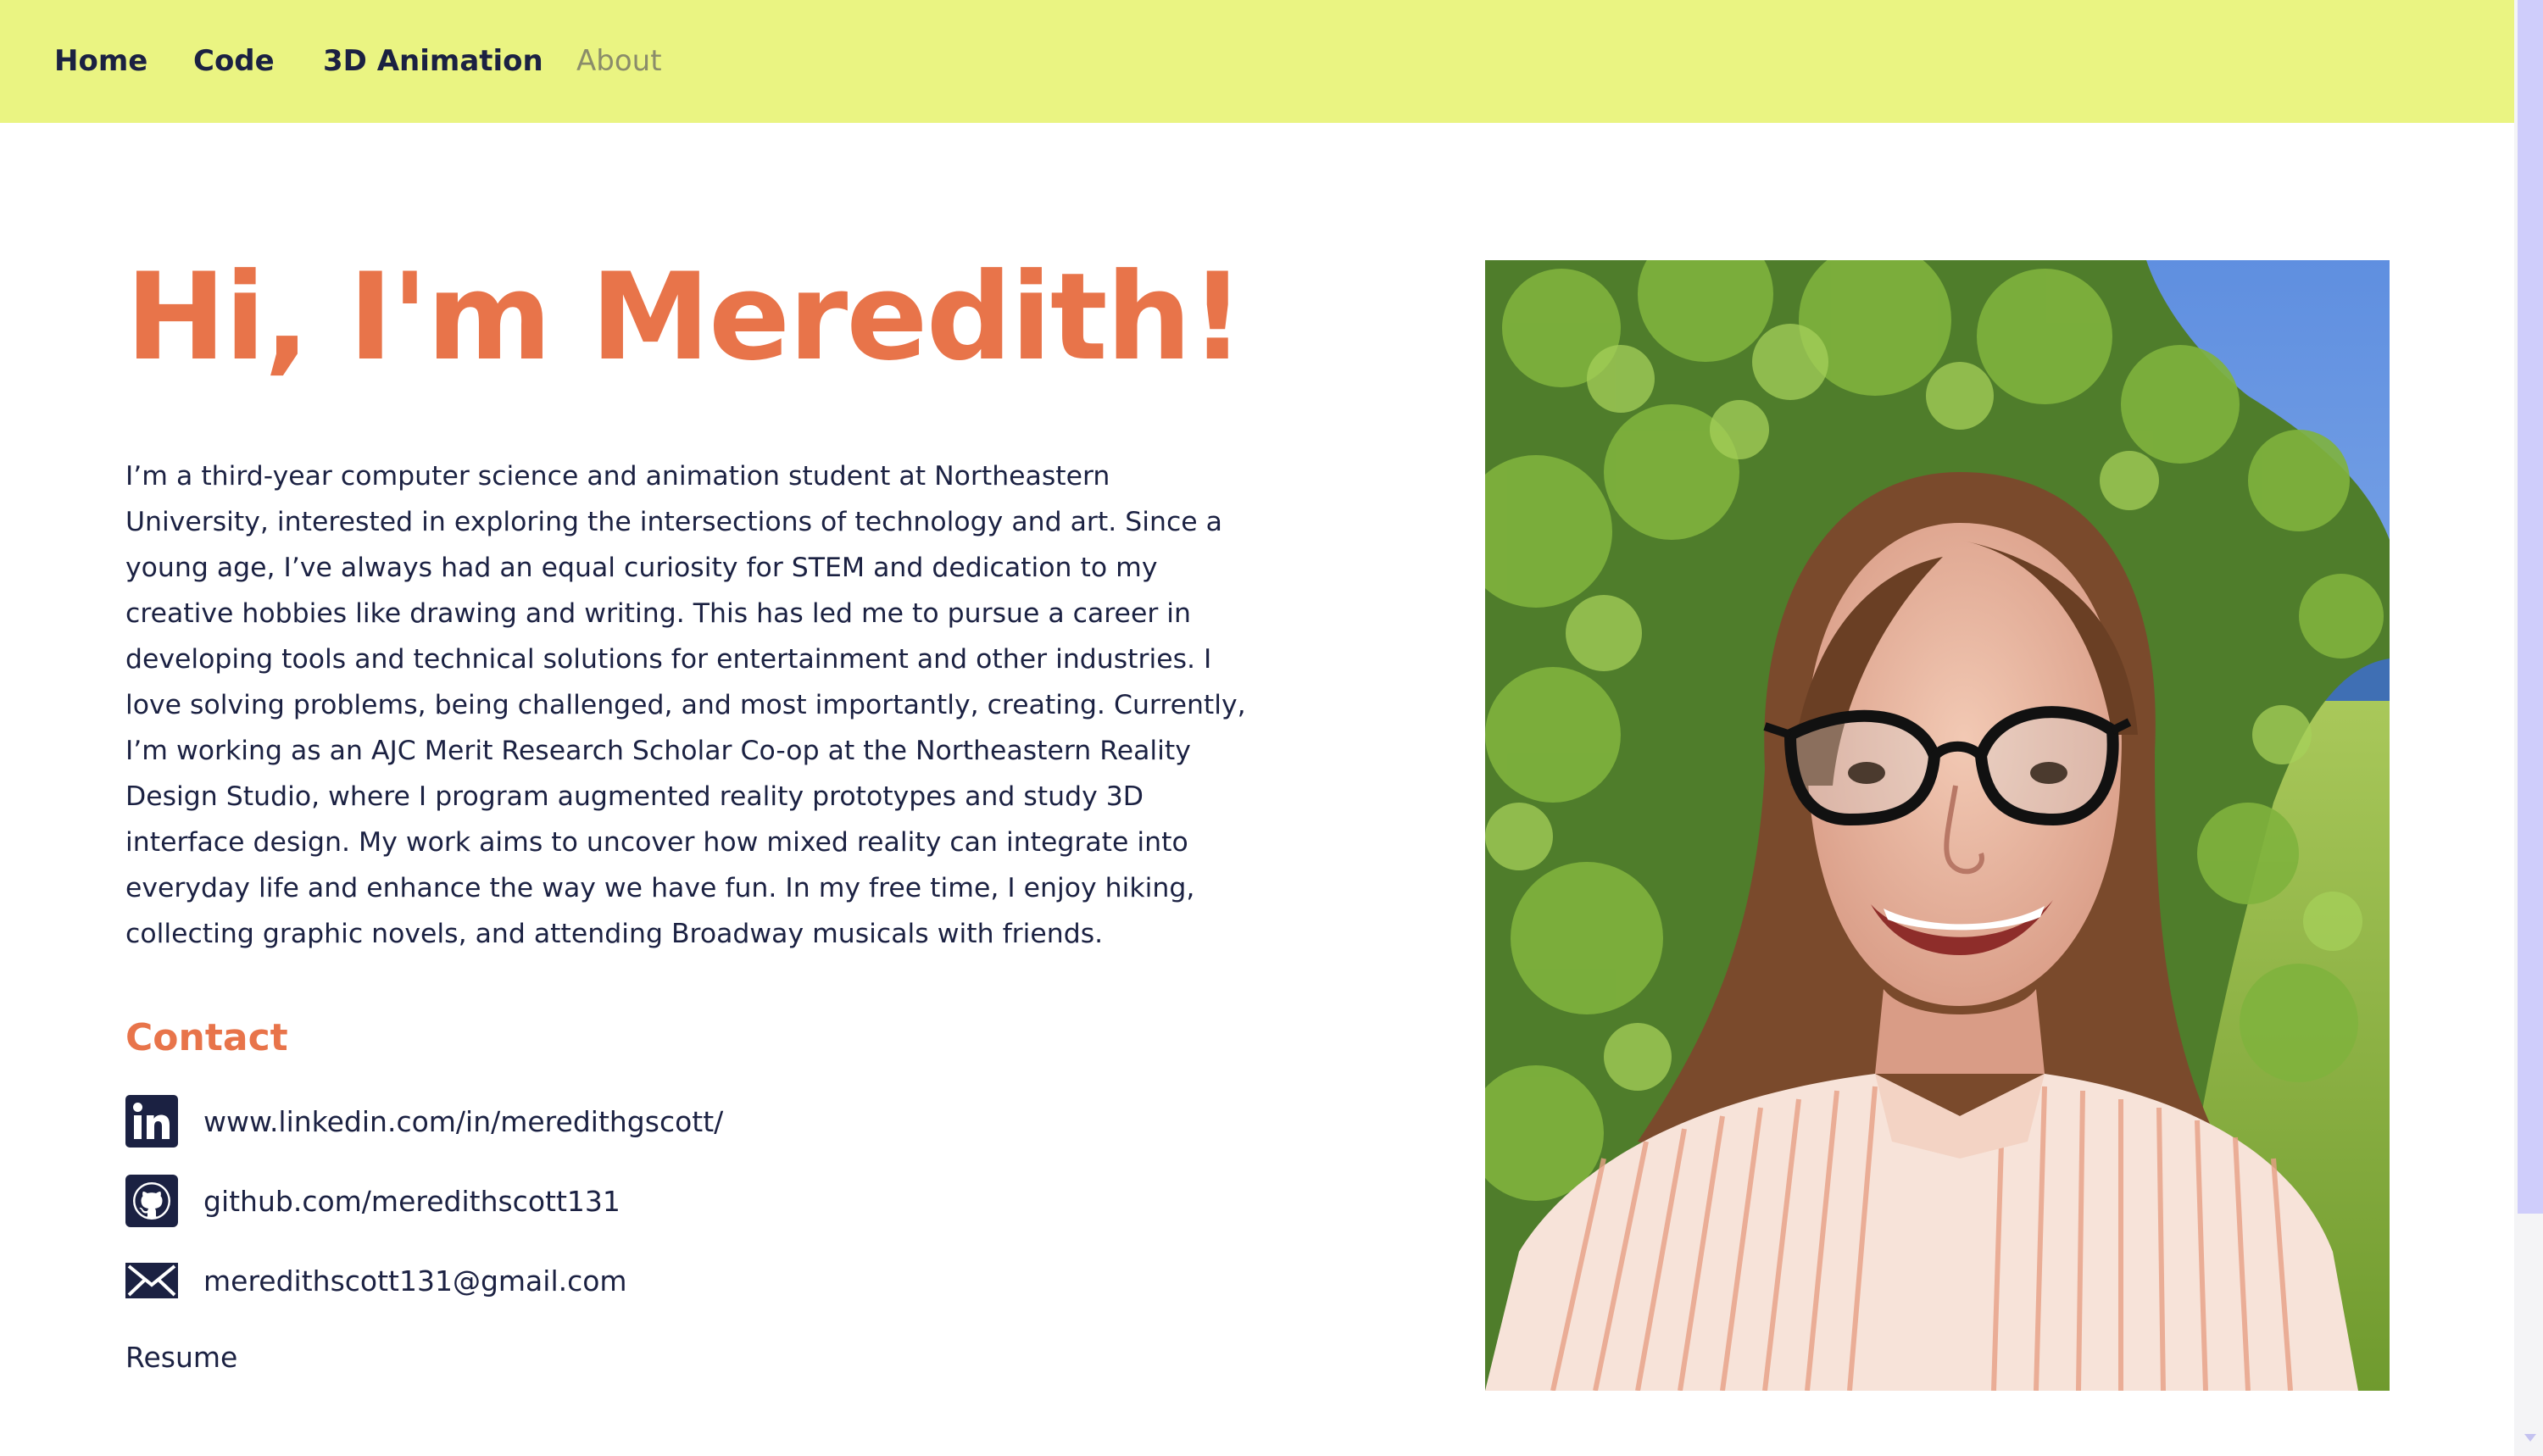 This screenshot has width=2543, height=1456. What do you see at coordinates (2530, 1438) in the screenshot?
I see `scroll-down-arrow-icon` at bounding box center [2530, 1438].